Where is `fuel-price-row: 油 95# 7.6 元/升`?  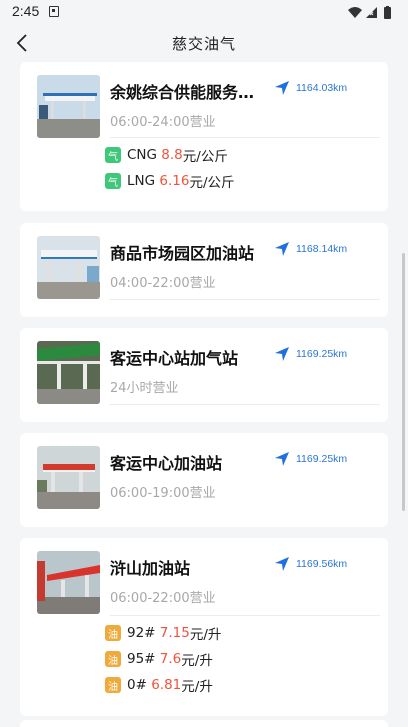 fuel-price-row: 油 95# 7.6 元/升 is located at coordinates (159, 659).